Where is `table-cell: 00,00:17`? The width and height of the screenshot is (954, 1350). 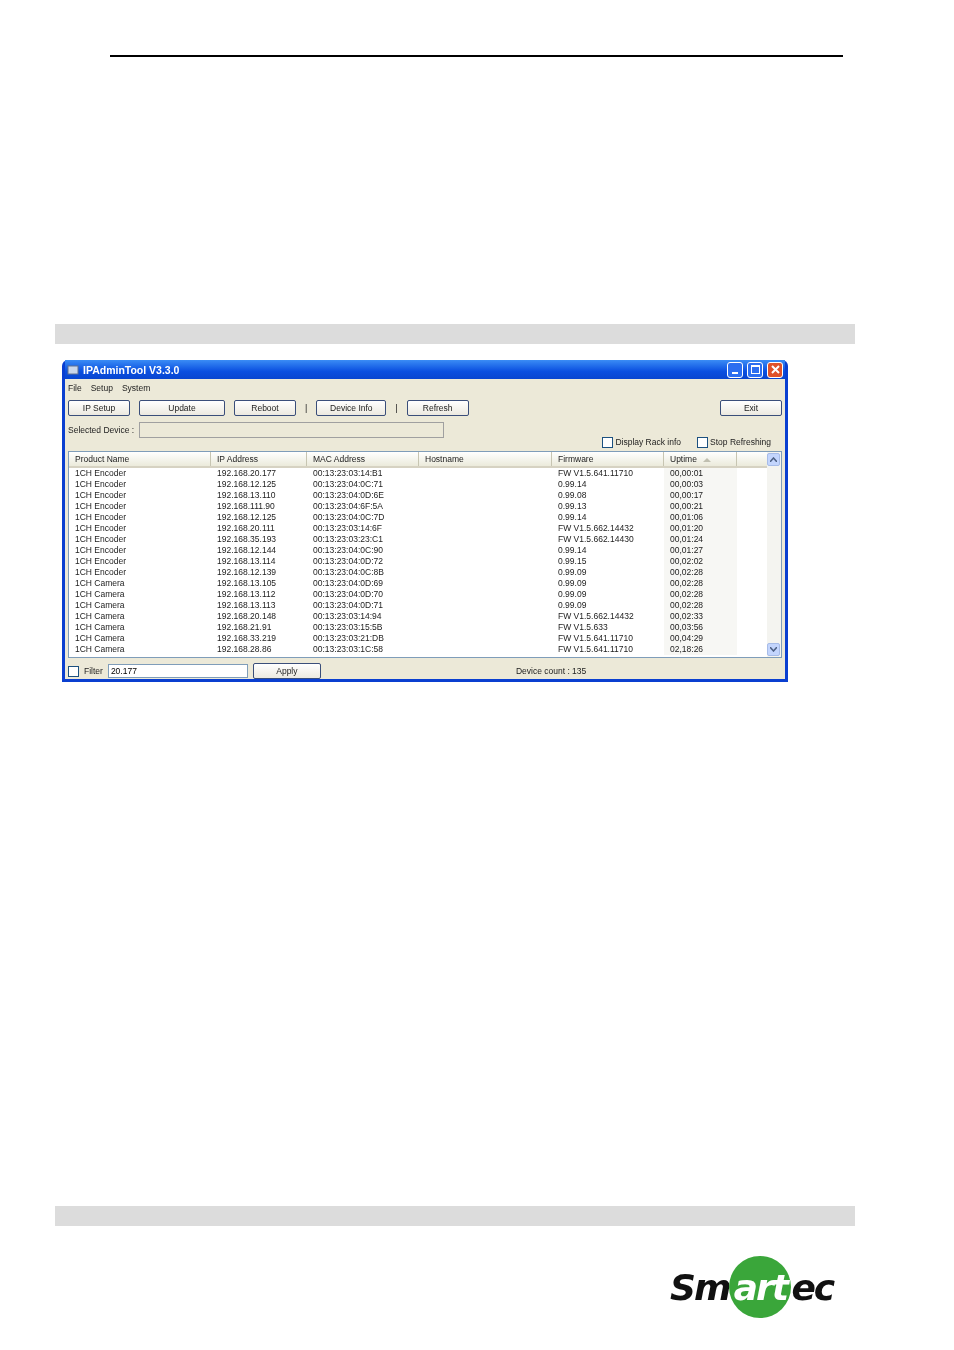
table-cell: 00,00:17 is located at coordinates (700, 495).